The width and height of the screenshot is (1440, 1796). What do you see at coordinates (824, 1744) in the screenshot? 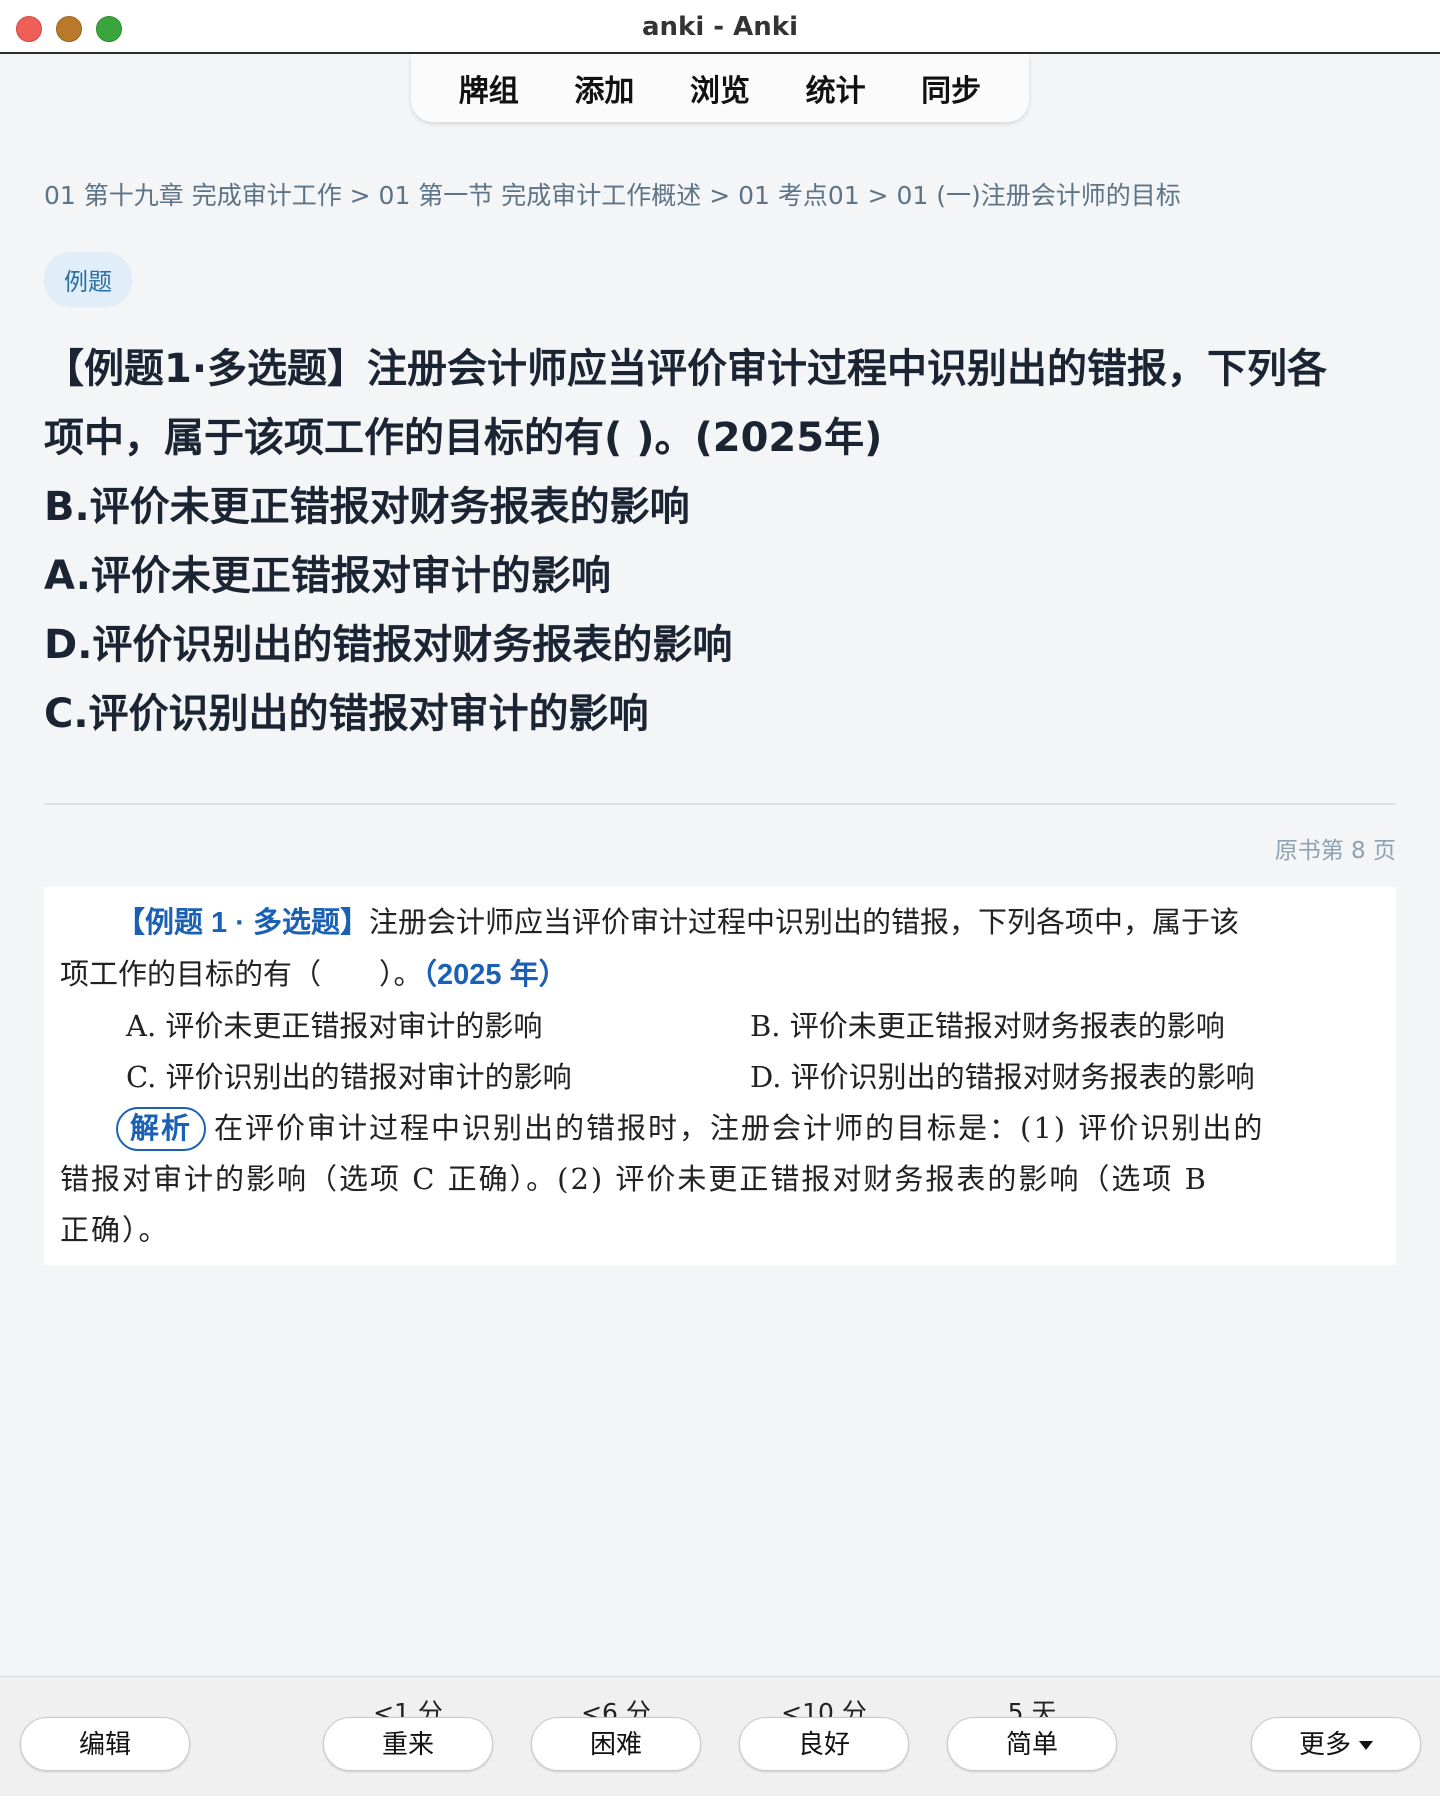
I see `good-button: 良好` at bounding box center [824, 1744].